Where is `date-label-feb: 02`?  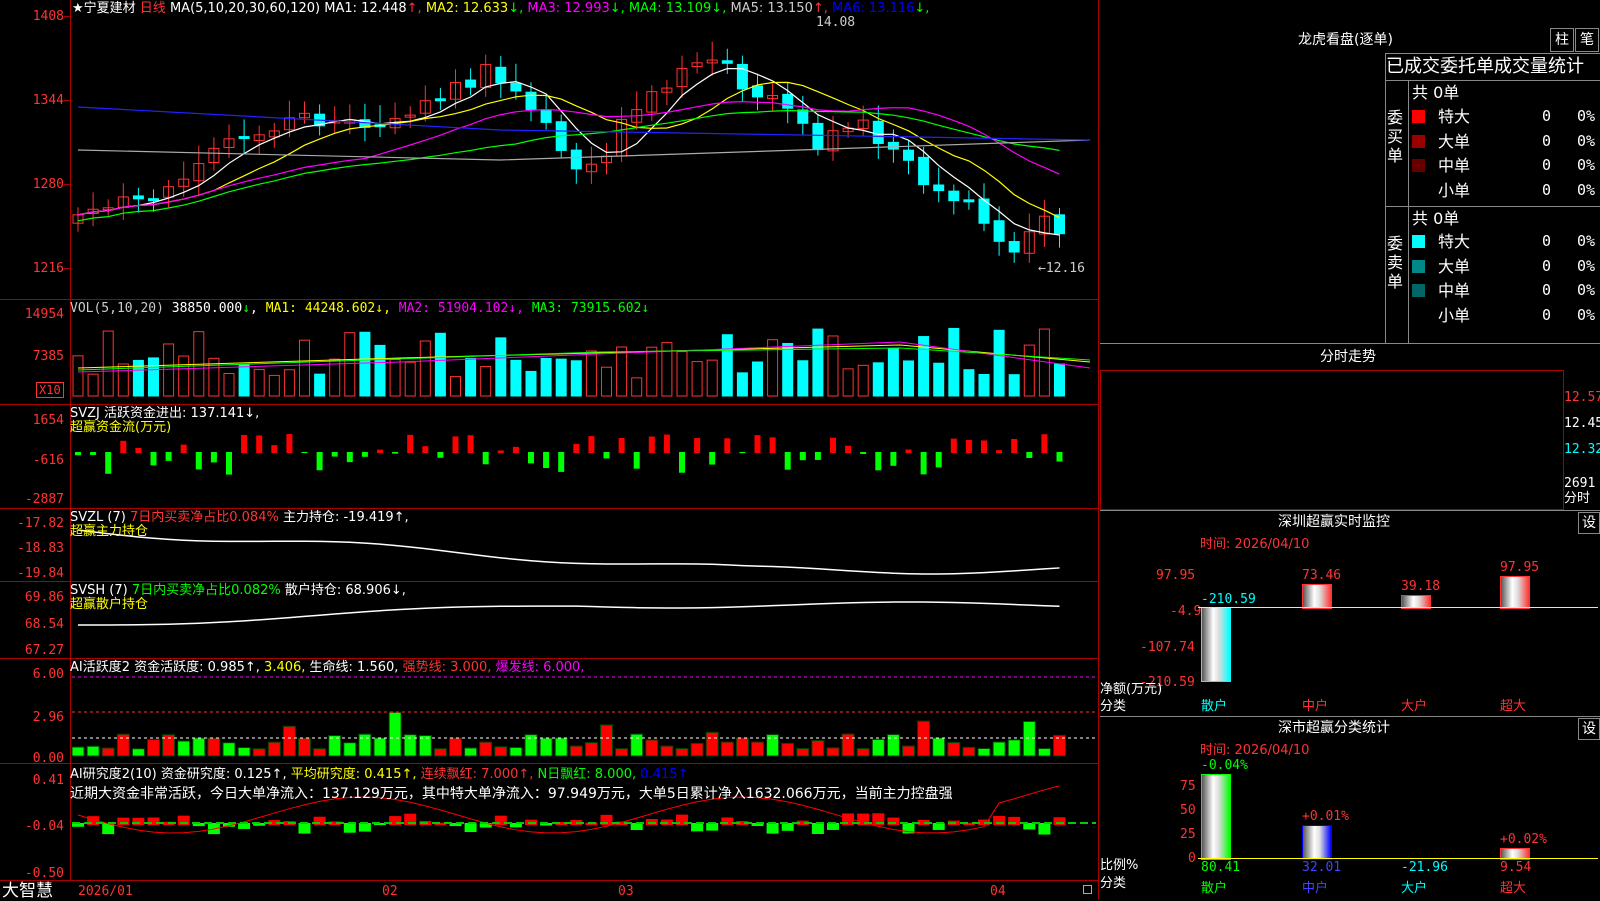
date-label-feb: 02 is located at coordinates (390, 891).